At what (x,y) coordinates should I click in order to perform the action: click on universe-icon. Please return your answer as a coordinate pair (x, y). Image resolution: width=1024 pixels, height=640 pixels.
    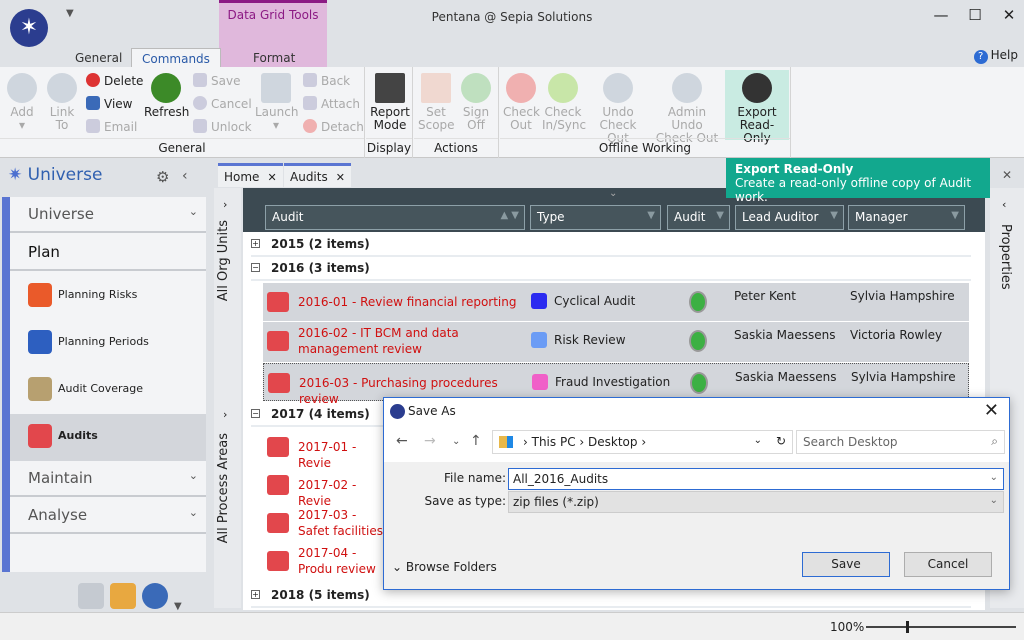
    Looking at the image, I should click on (91, 596).